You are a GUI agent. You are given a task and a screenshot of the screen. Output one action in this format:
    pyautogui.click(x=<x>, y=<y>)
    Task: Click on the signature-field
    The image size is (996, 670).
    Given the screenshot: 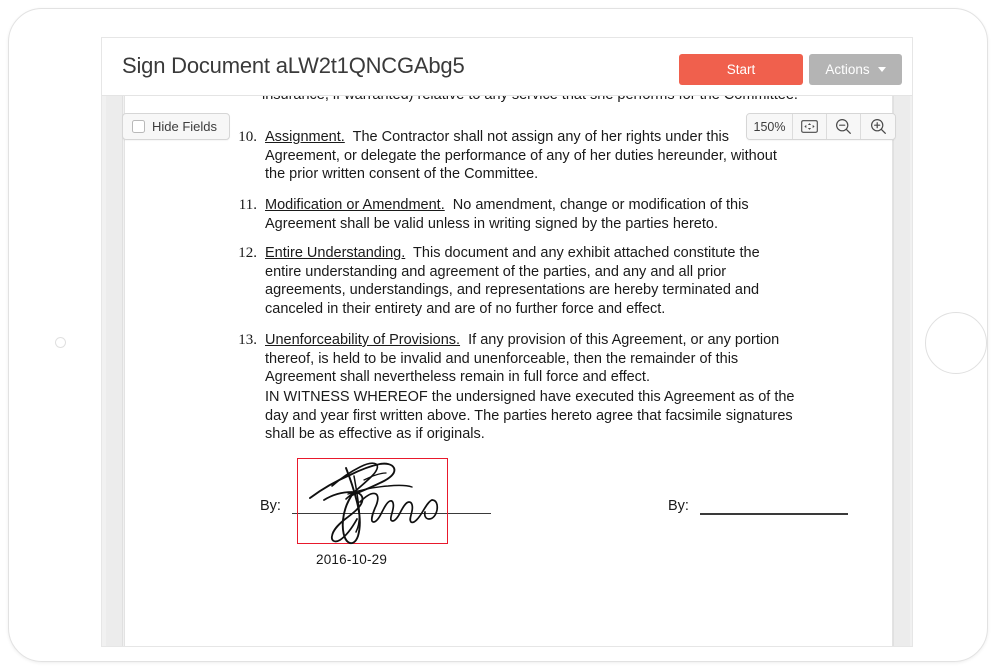 What is the action you would take?
    pyautogui.click(x=372, y=501)
    